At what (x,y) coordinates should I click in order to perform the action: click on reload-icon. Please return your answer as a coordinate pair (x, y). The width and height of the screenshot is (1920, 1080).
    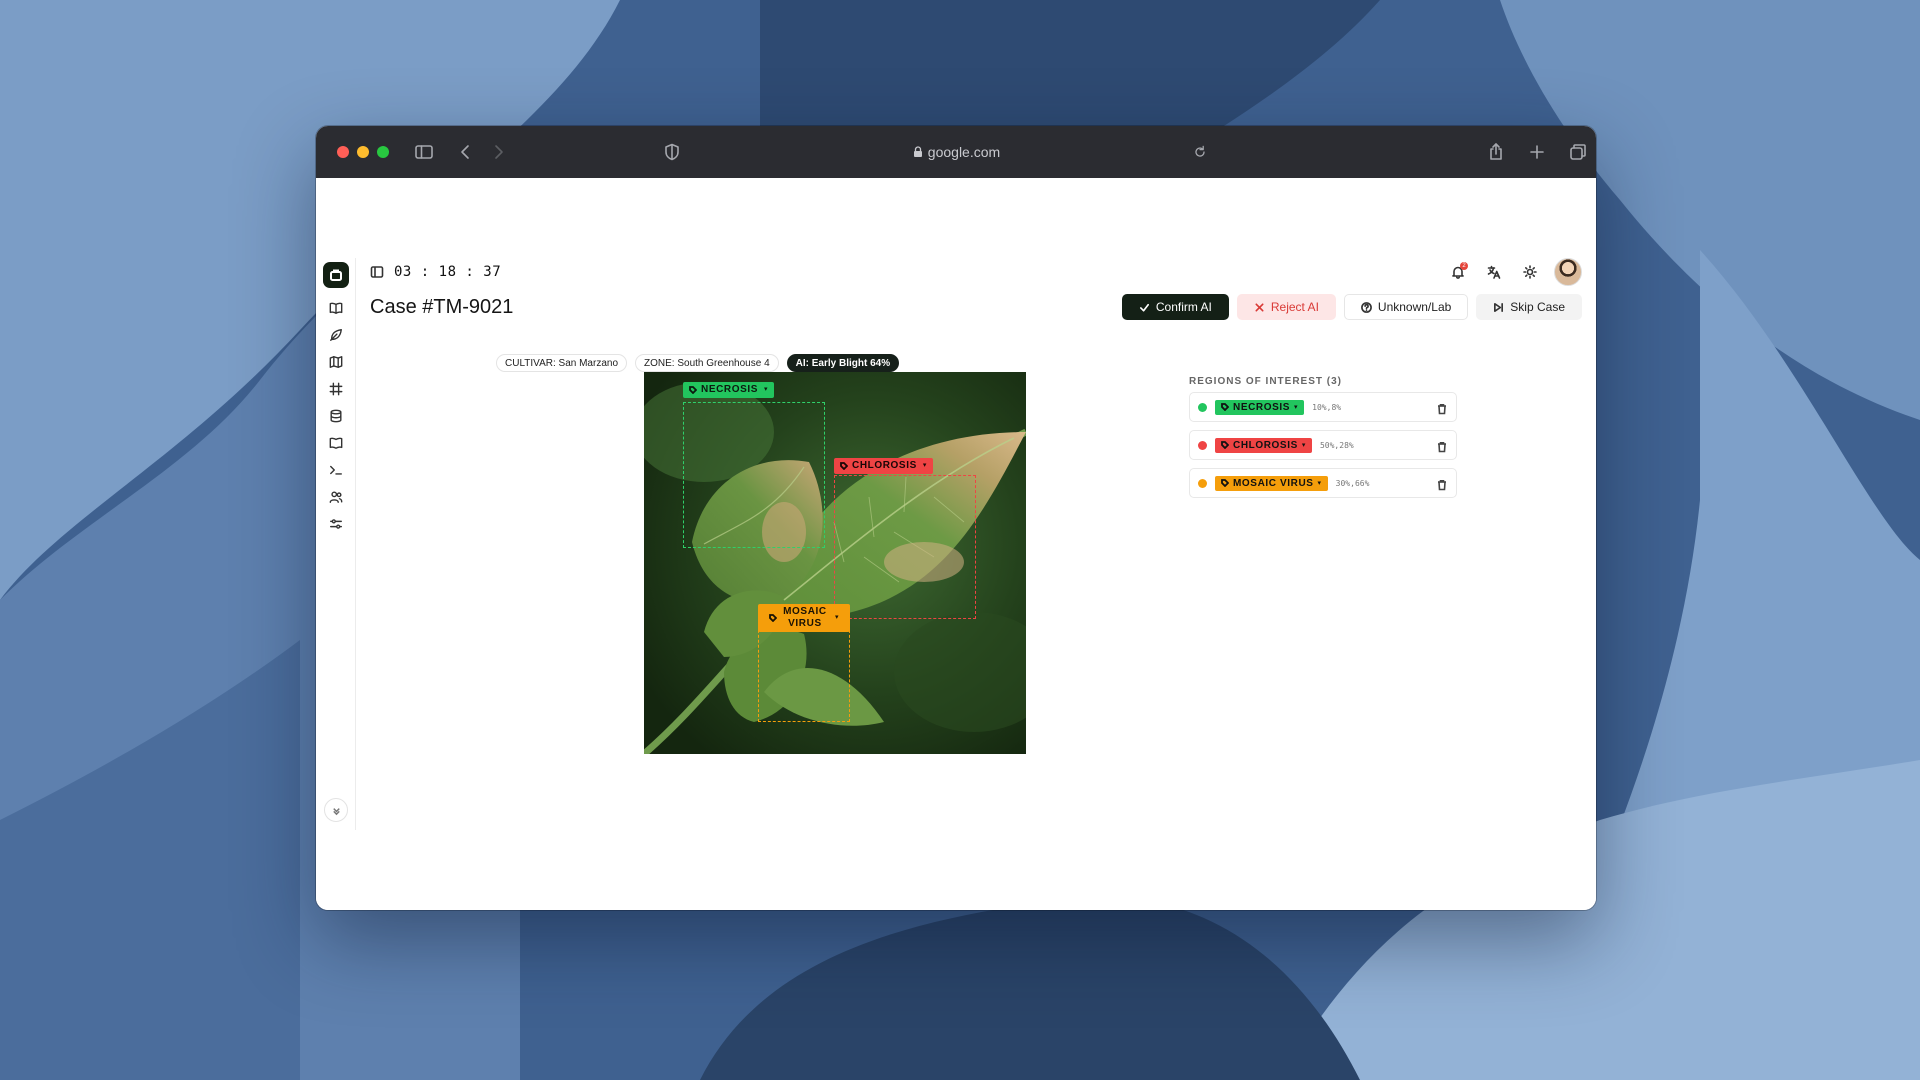
    Looking at the image, I should click on (1200, 152).